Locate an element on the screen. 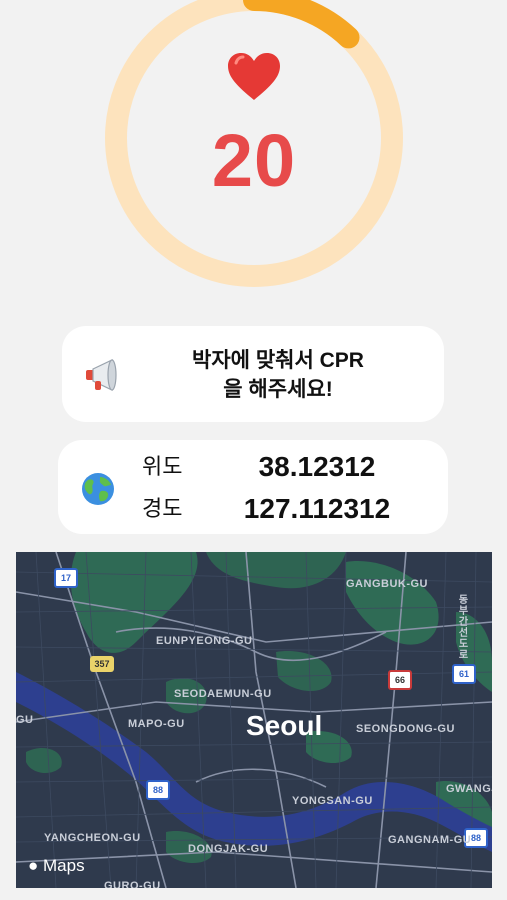  maps-attribution: ● Maps is located at coordinates (56, 866).